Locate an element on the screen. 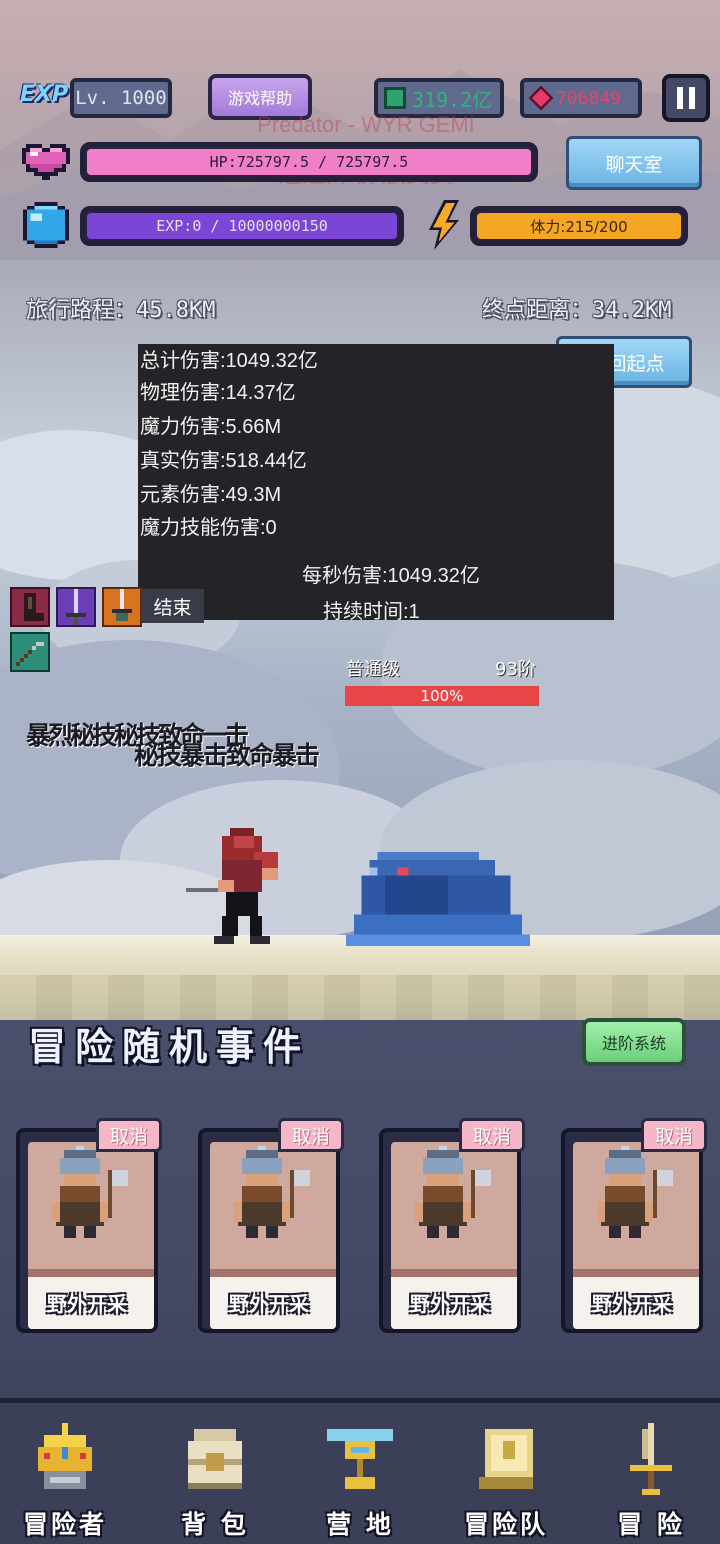 This screenshot has width=720, height=1544. stamina-bar: 体力:215/200 is located at coordinates (579, 226).